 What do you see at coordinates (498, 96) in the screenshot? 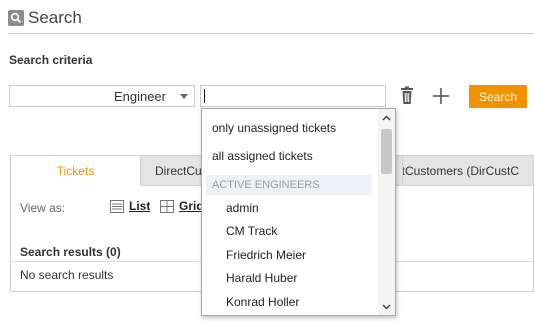
I see `search-button: Search` at bounding box center [498, 96].